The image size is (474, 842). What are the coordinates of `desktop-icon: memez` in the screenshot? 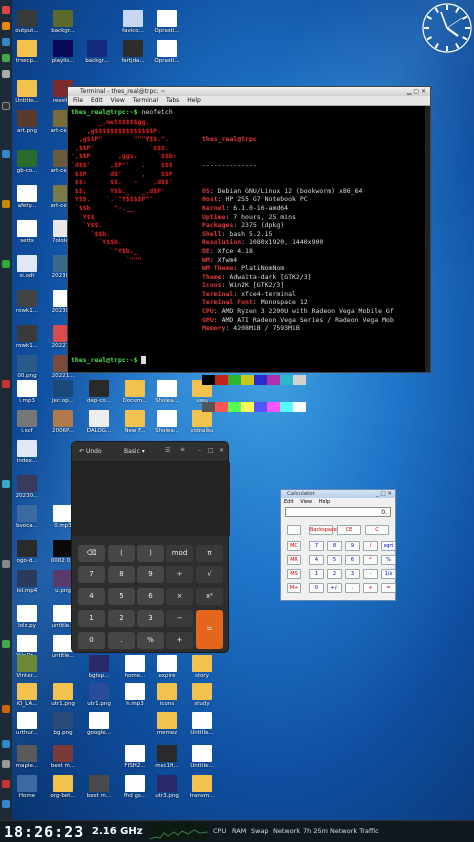 It's located at (167, 724).